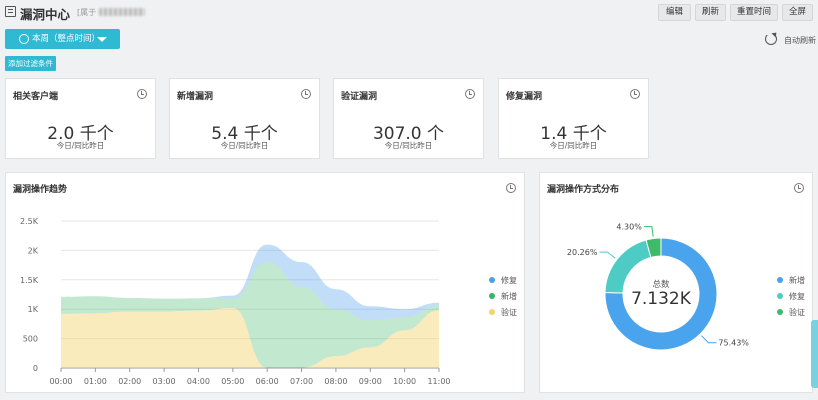 The width and height of the screenshot is (818, 400). What do you see at coordinates (29, 221) in the screenshot?
I see `y-tick-label: 2.5K` at bounding box center [29, 221].